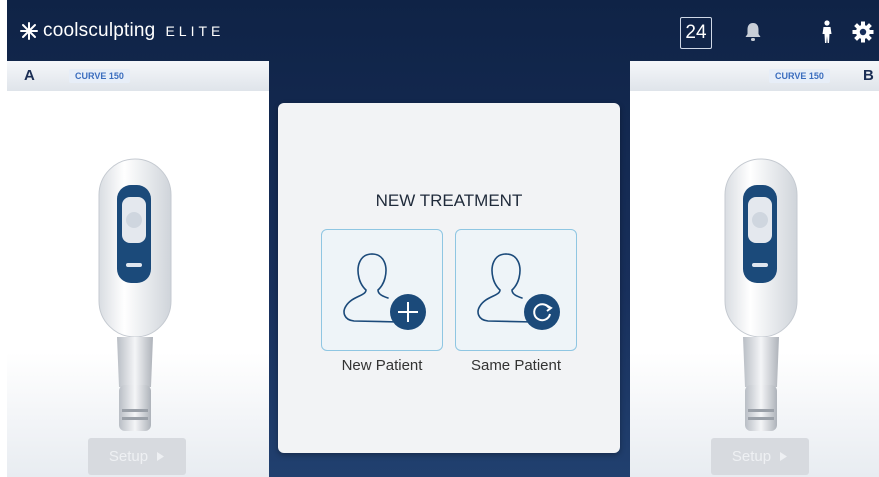 The height and width of the screenshot is (477, 879). What do you see at coordinates (128, 456) in the screenshot?
I see `setup-label-a: Setup` at bounding box center [128, 456].